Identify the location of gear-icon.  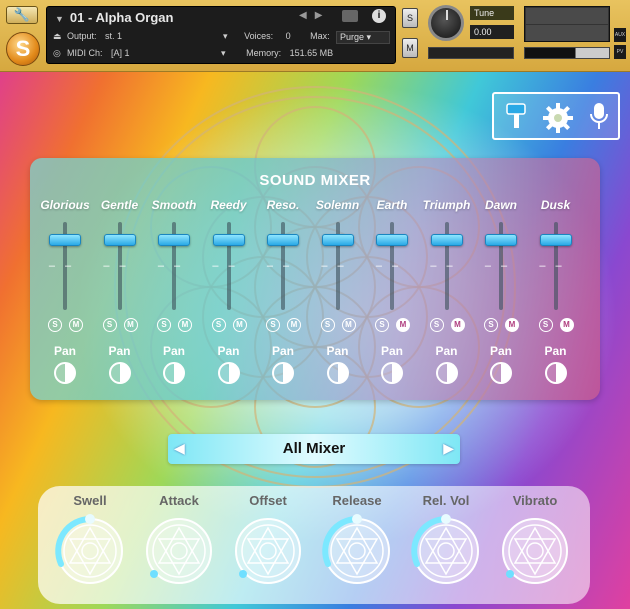
(558, 118).